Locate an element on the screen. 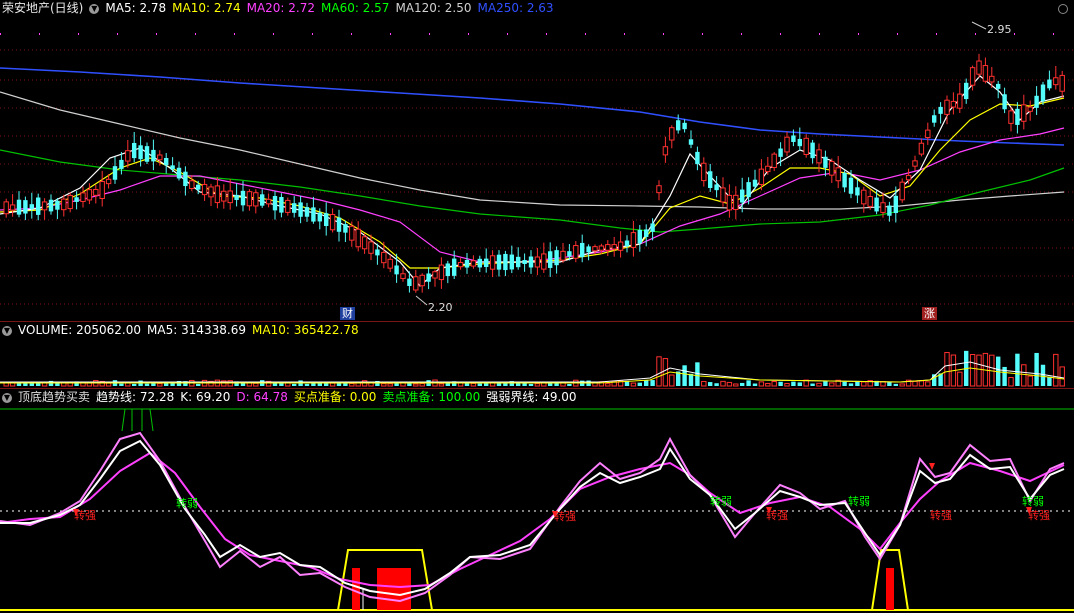 Image resolution: width=1074 pixels, height=613 pixels. low-pointer is located at coordinates (421, 300).